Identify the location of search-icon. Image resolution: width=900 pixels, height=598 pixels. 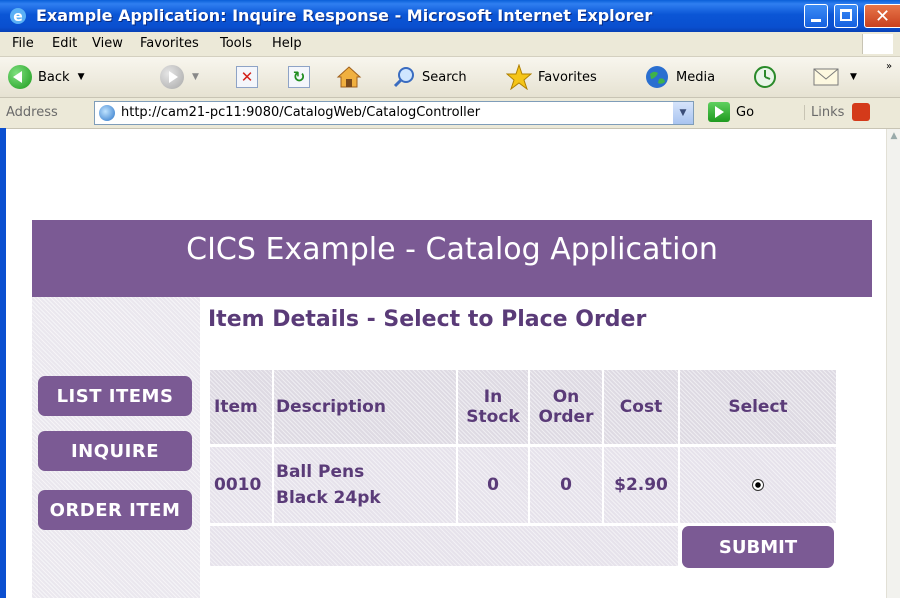
(403, 77).